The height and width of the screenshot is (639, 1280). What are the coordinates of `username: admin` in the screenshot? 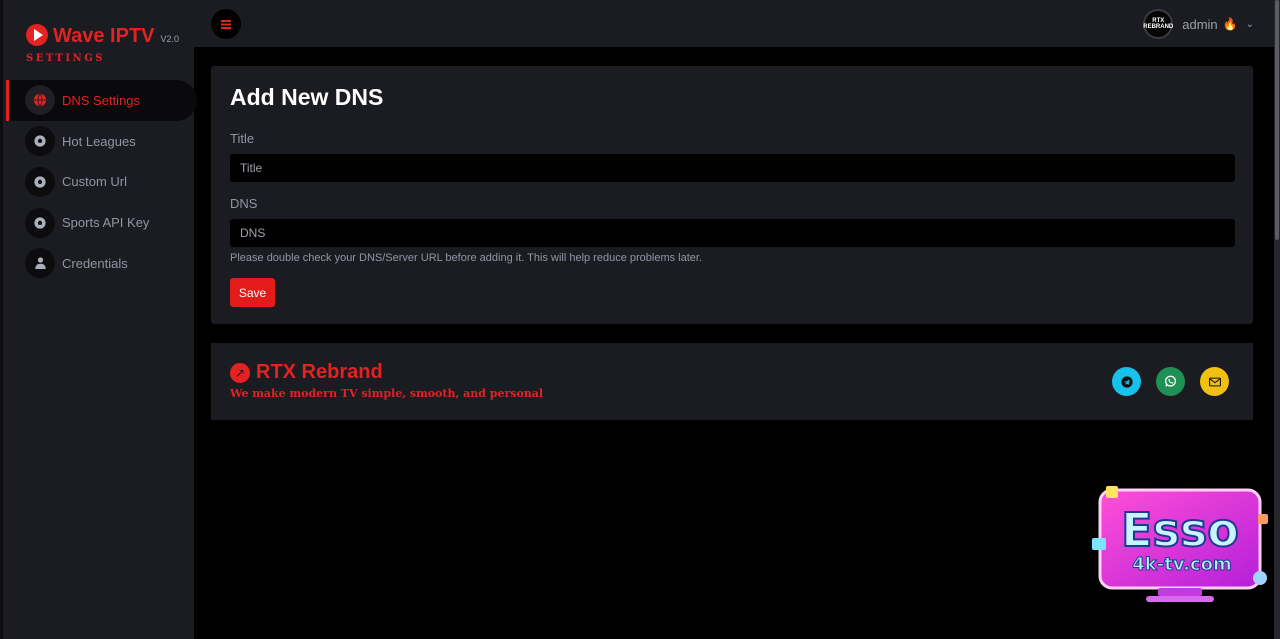 It's located at (1200, 24).